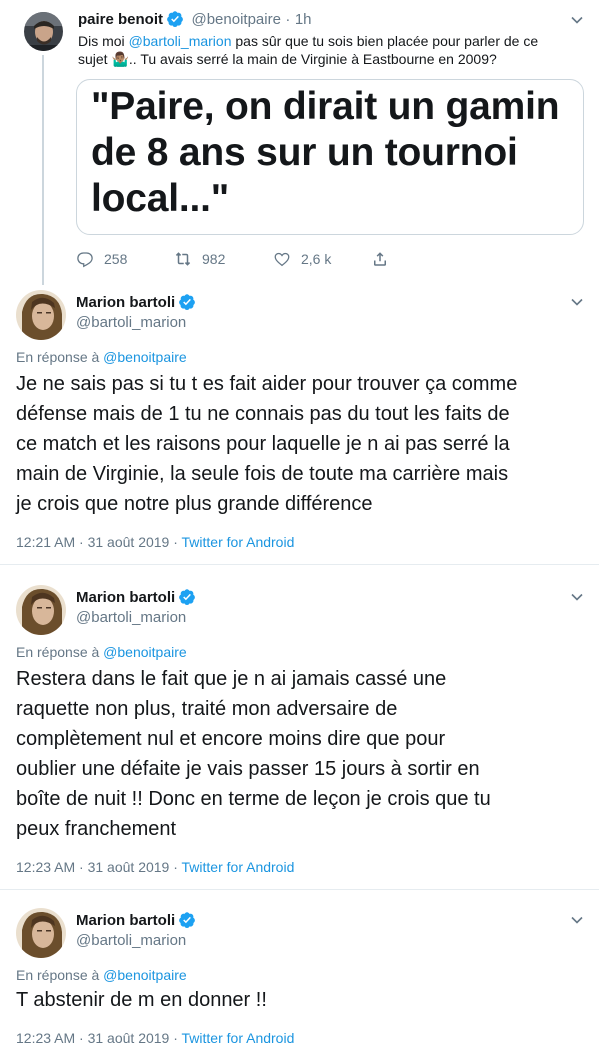 The width and height of the screenshot is (599, 1063). What do you see at coordinates (141, 1000) in the screenshot?
I see `text-line: T abstenir de m en donner !!` at bounding box center [141, 1000].